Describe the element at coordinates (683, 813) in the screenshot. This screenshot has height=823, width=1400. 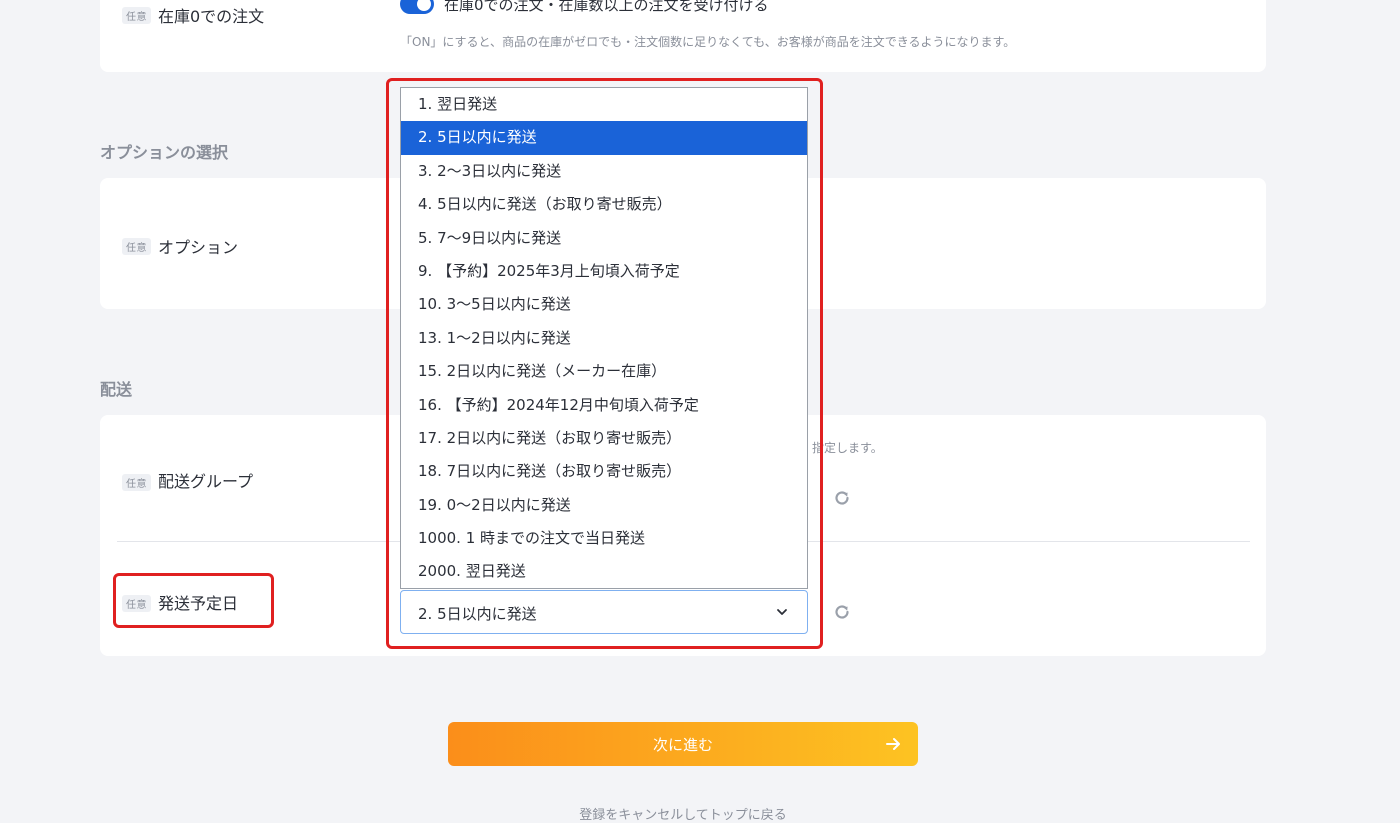
I see `cancel-link: 登録をキャンセルしてトップに戻る` at that location.